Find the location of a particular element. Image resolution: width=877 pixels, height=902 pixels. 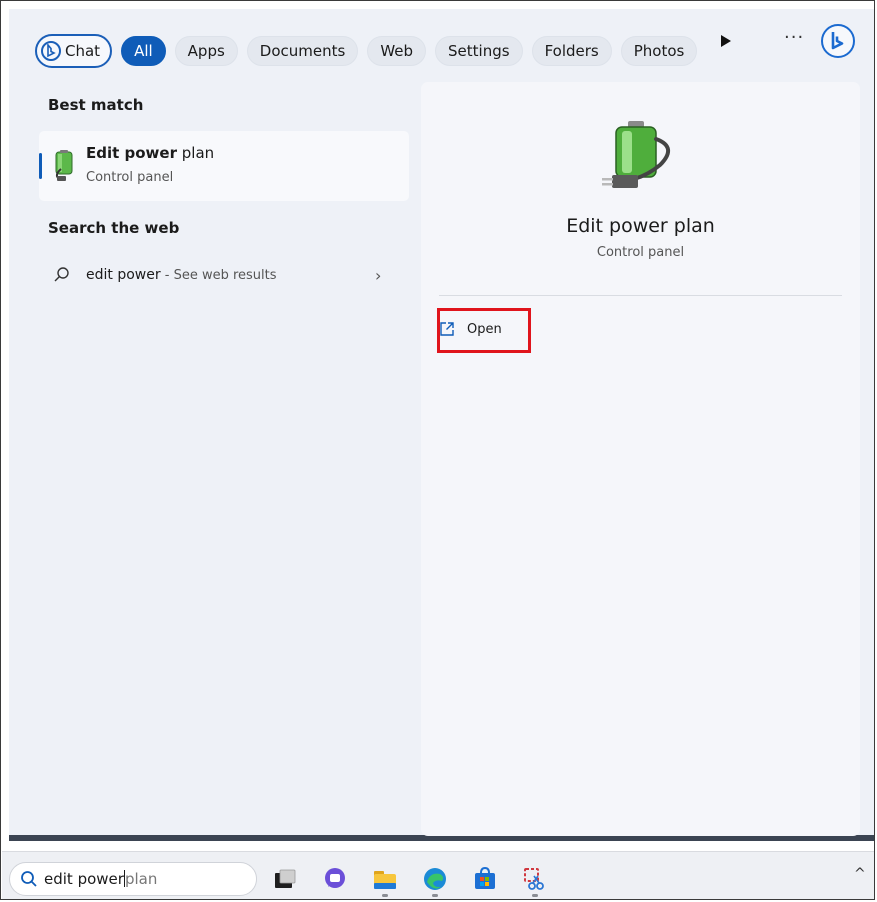

best-match-title-bold: Edit power is located at coordinates (131, 153).